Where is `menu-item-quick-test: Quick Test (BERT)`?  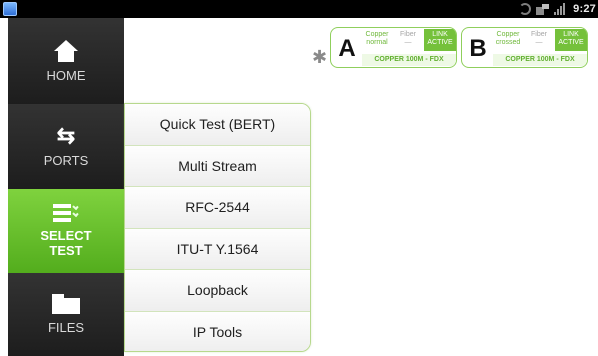
menu-item-quick-test: Quick Test (BERT) is located at coordinates (217, 125).